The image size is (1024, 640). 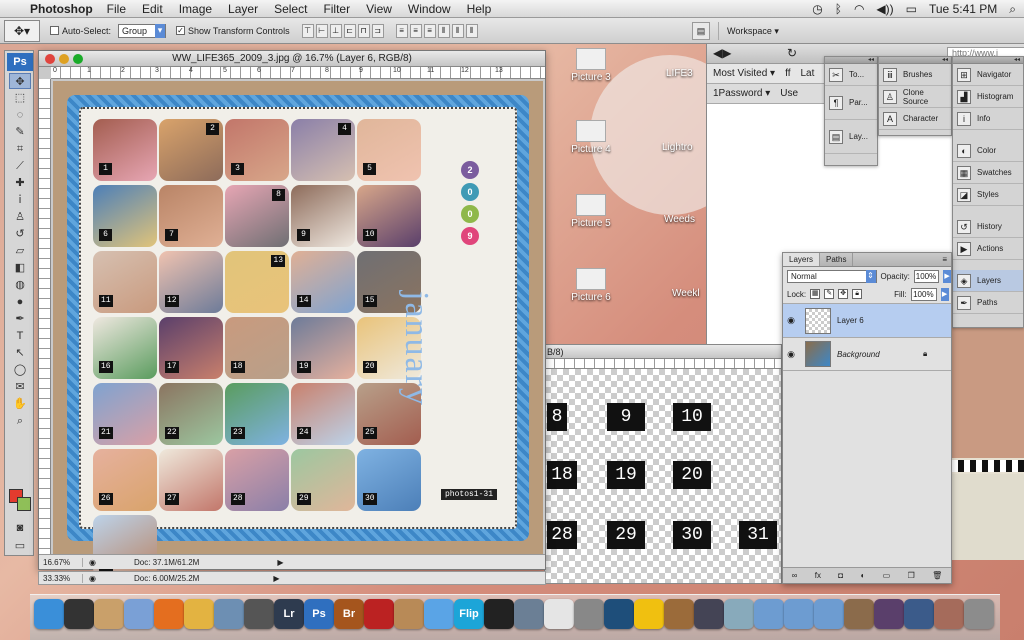 What do you see at coordinates (429, 30) in the screenshot?
I see `distribute-bottom-icon: ≡` at bounding box center [429, 30].